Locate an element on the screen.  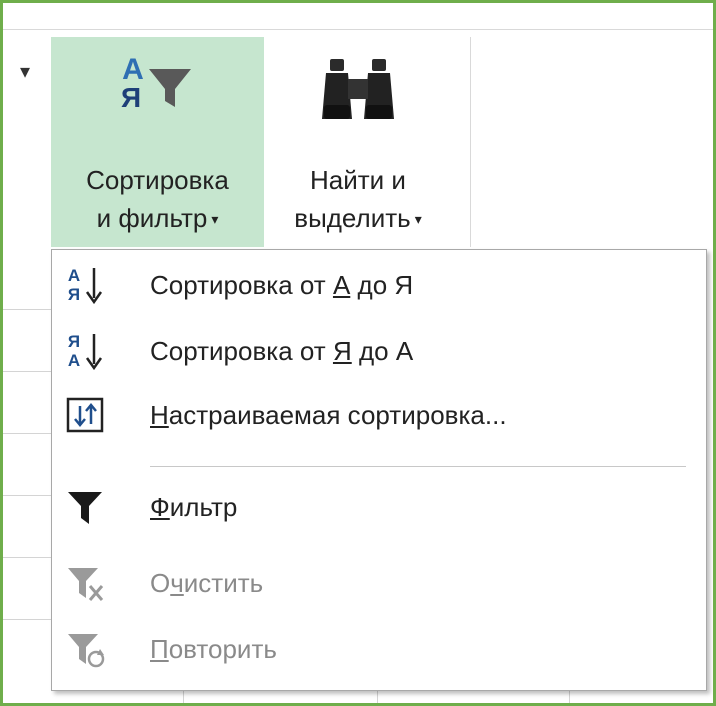
custom-sort-icon is located at coordinates (85, 415).